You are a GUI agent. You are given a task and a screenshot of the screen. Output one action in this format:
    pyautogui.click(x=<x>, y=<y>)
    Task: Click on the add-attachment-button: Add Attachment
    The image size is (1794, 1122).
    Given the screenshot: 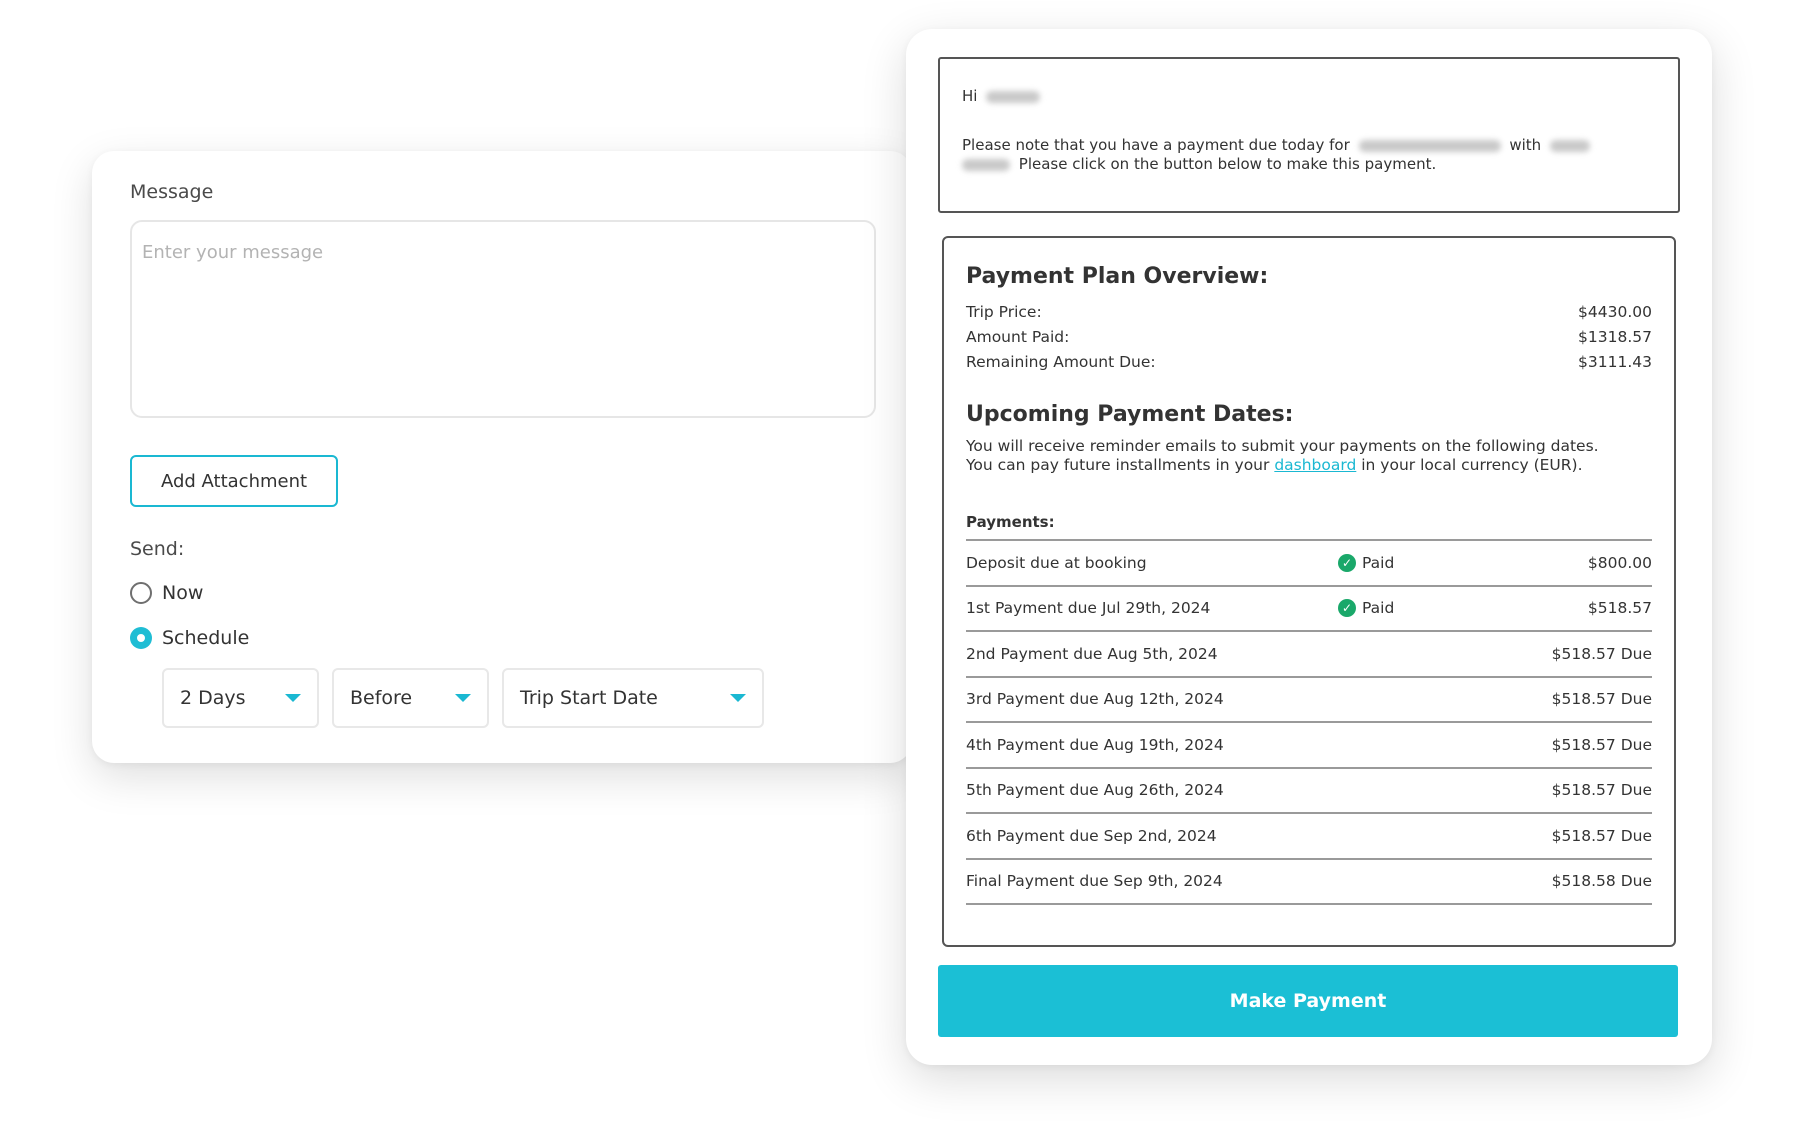 What is the action you would take?
    pyautogui.click(x=234, y=481)
    